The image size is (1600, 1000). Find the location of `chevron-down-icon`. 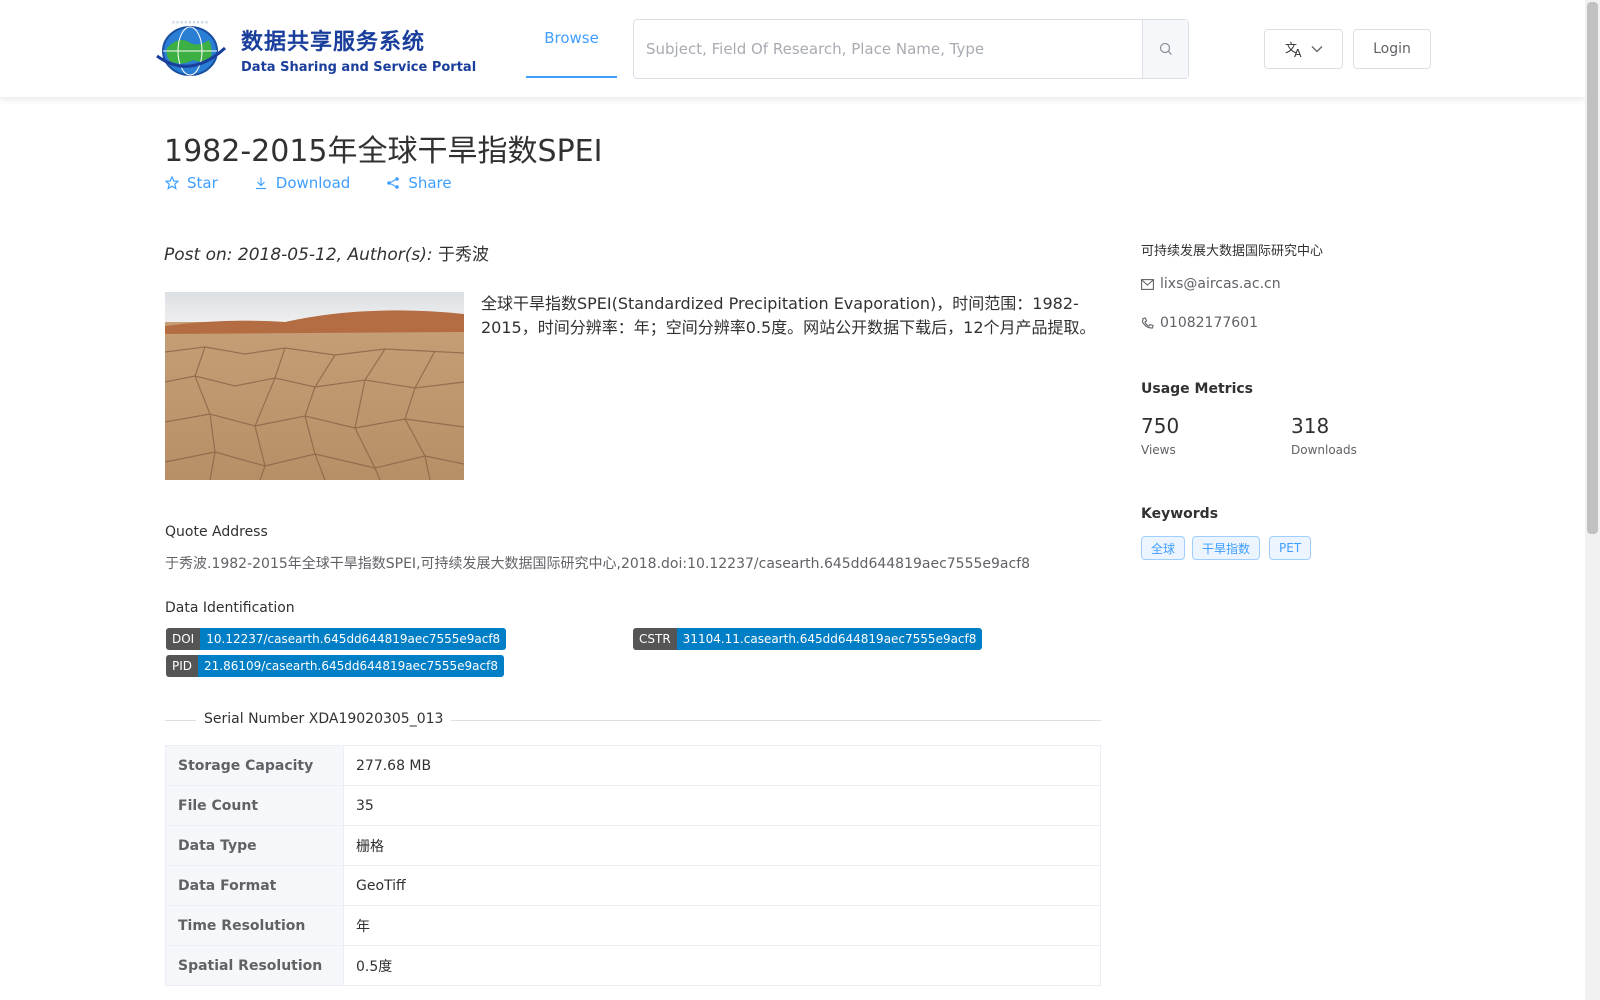

chevron-down-icon is located at coordinates (1316, 49).